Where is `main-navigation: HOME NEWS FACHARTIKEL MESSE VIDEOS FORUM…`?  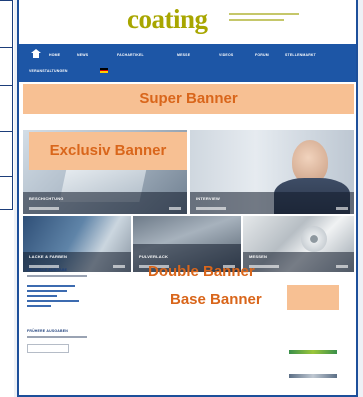 main-navigation: HOME NEWS FACHARTIKEL MESSE VIDEOS FORUM… is located at coordinates (187, 63).